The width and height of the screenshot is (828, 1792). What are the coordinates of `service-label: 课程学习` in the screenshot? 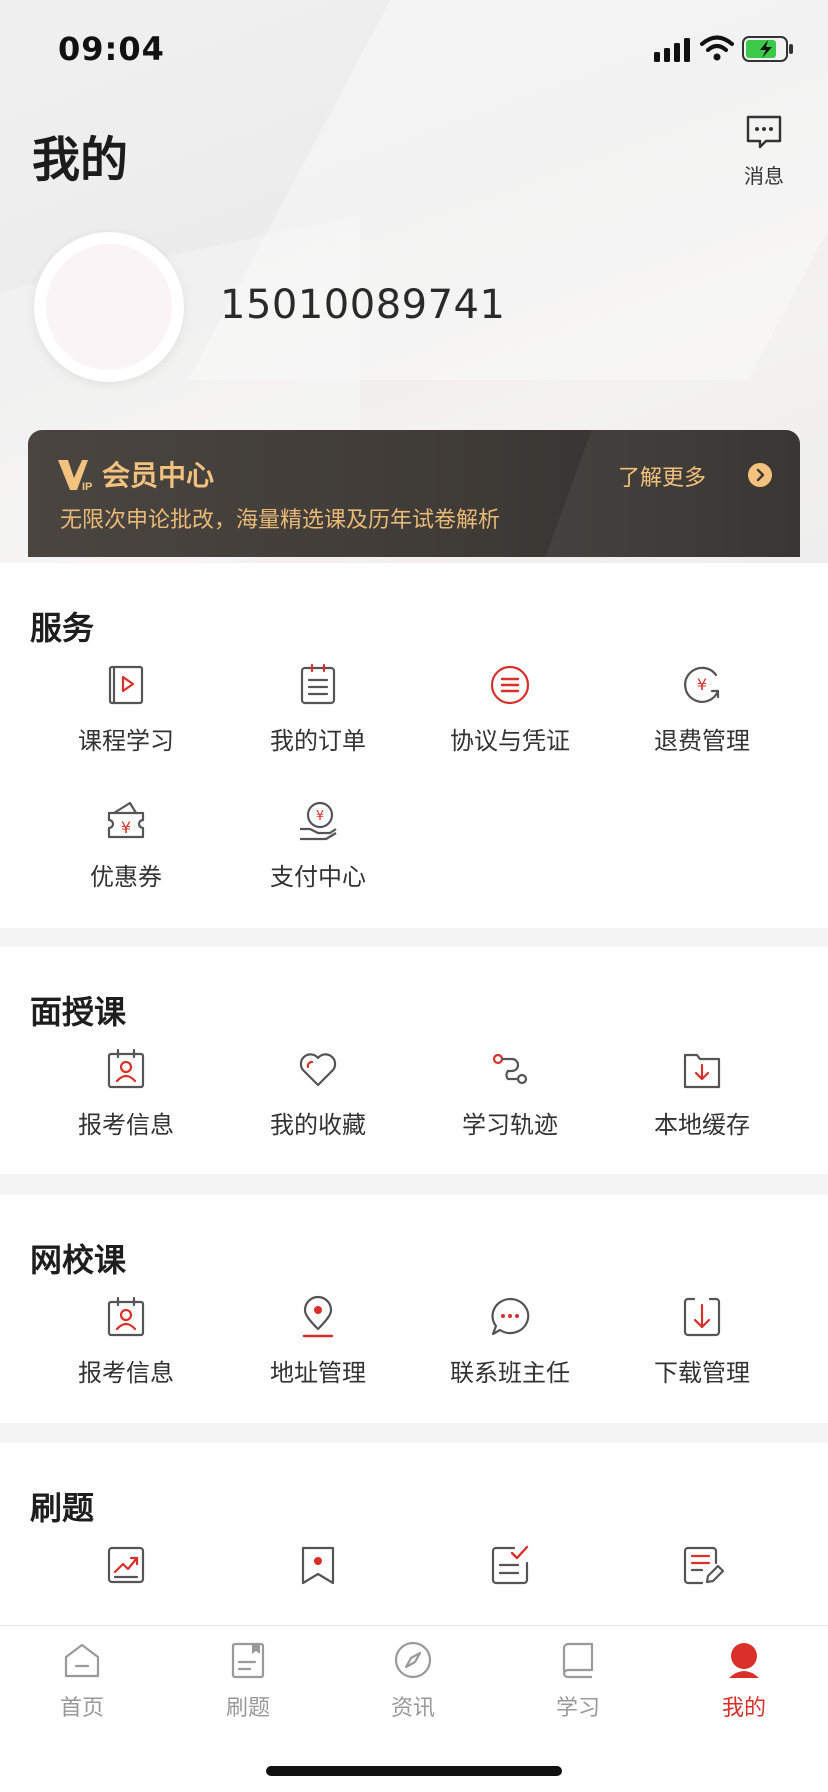 It's located at (126, 741).